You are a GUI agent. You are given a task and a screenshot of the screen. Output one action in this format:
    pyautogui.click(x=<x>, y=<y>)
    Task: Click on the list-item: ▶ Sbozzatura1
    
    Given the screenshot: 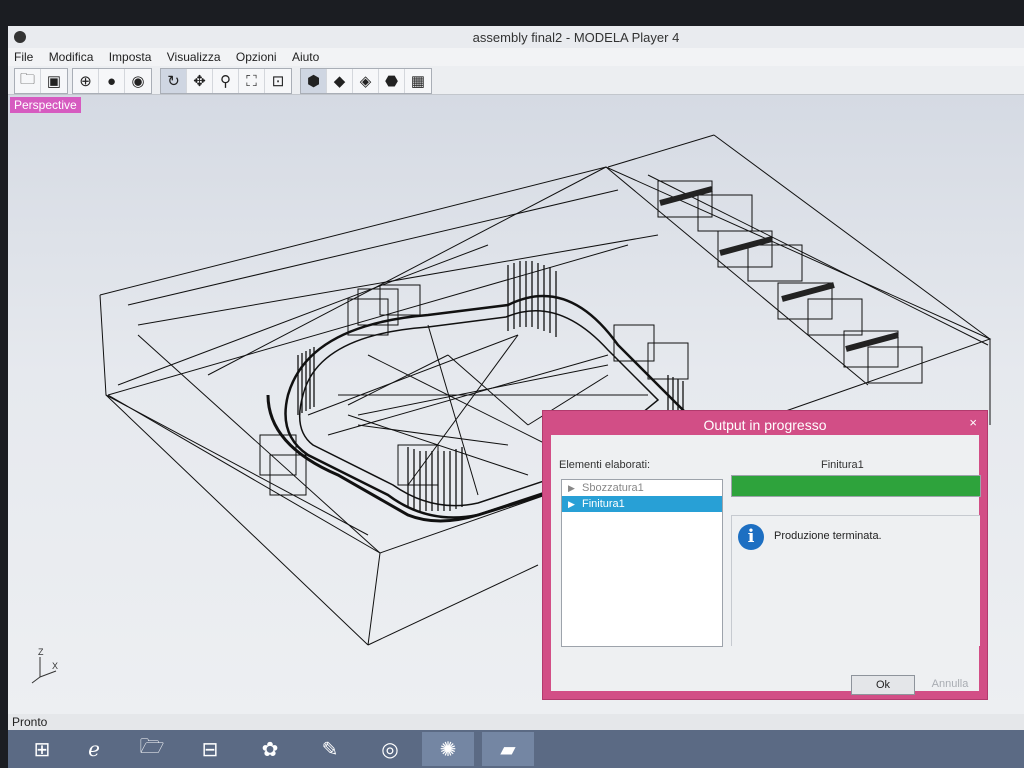 What is the action you would take?
    pyautogui.click(x=642, y=488)
    